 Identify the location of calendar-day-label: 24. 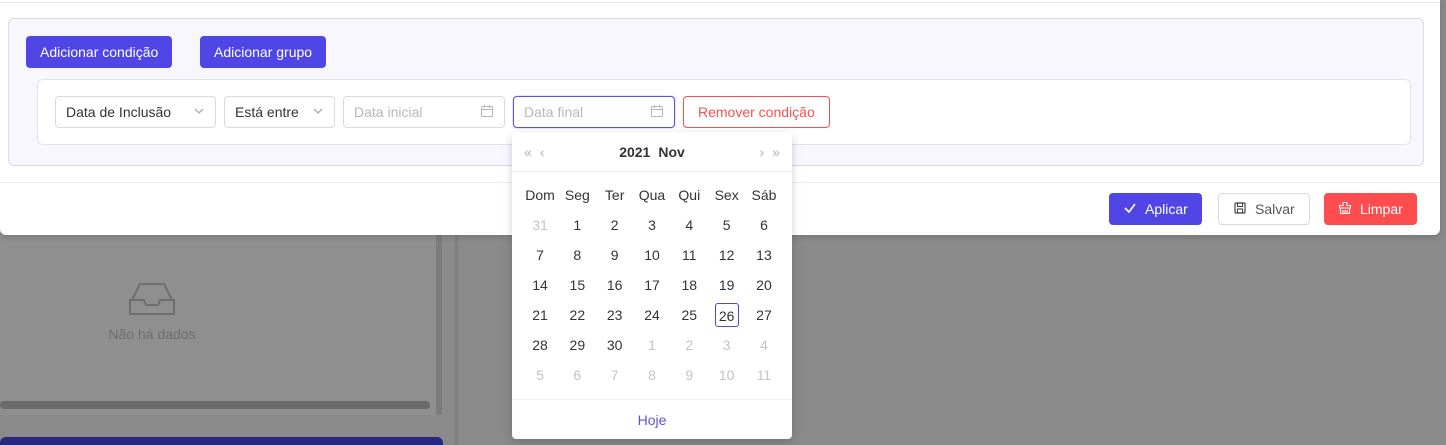
(652, 315).